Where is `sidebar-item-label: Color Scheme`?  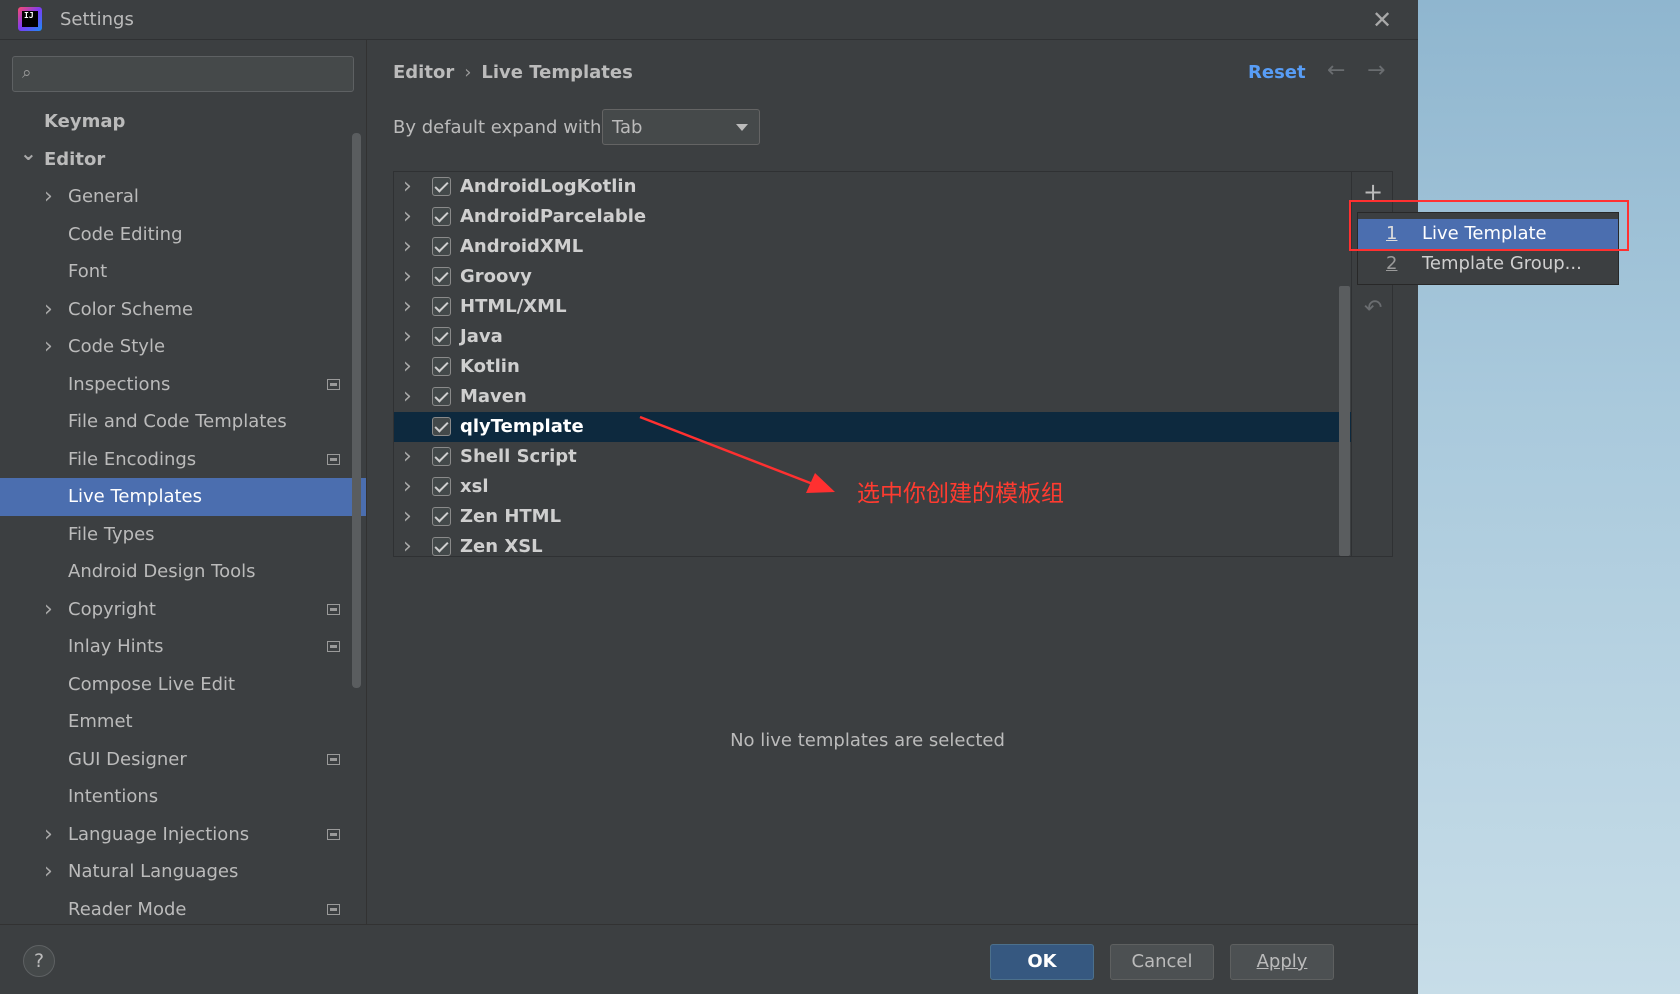
sidebar-item-label: Color Scheme is located at coordinates (131, 309).